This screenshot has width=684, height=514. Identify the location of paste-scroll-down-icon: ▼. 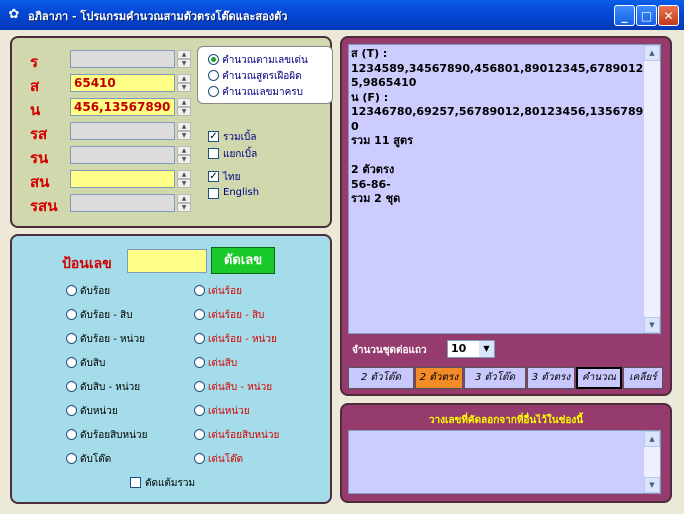
(652, 485).